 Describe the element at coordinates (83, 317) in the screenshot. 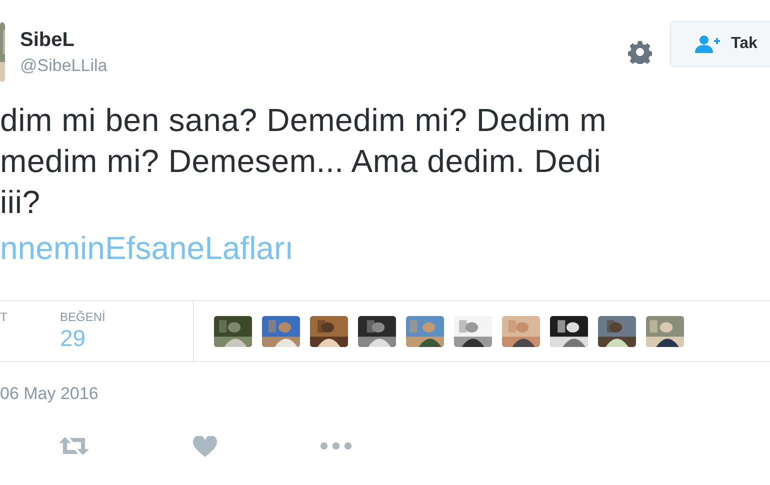

I see `stat-label: BEĞENİ` at that location.